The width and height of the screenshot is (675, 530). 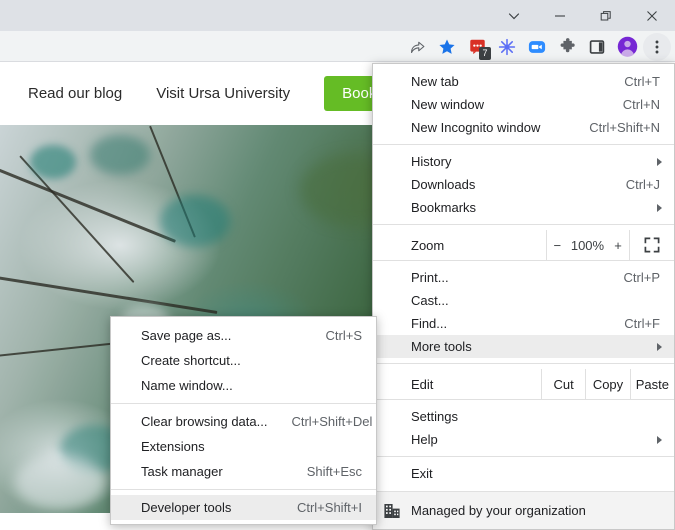 What do you see at coordinates (523, 161) in the screenshot?
I see `menu-item-history: History` at bounding box center [523, 161].